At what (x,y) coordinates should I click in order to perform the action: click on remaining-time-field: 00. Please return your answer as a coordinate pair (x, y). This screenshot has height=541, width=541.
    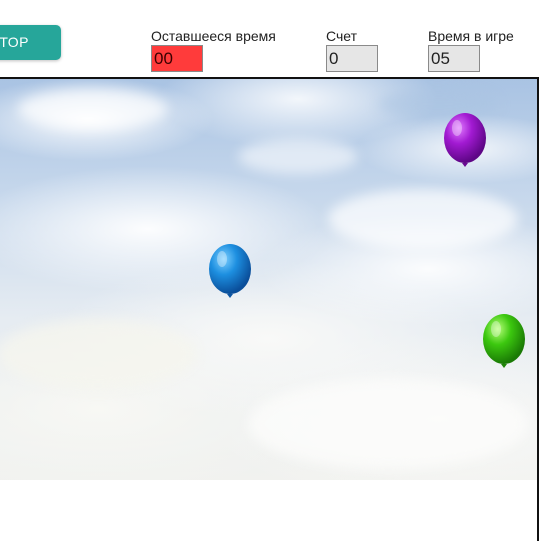
    Looking at the image, I should click on (177, 58).